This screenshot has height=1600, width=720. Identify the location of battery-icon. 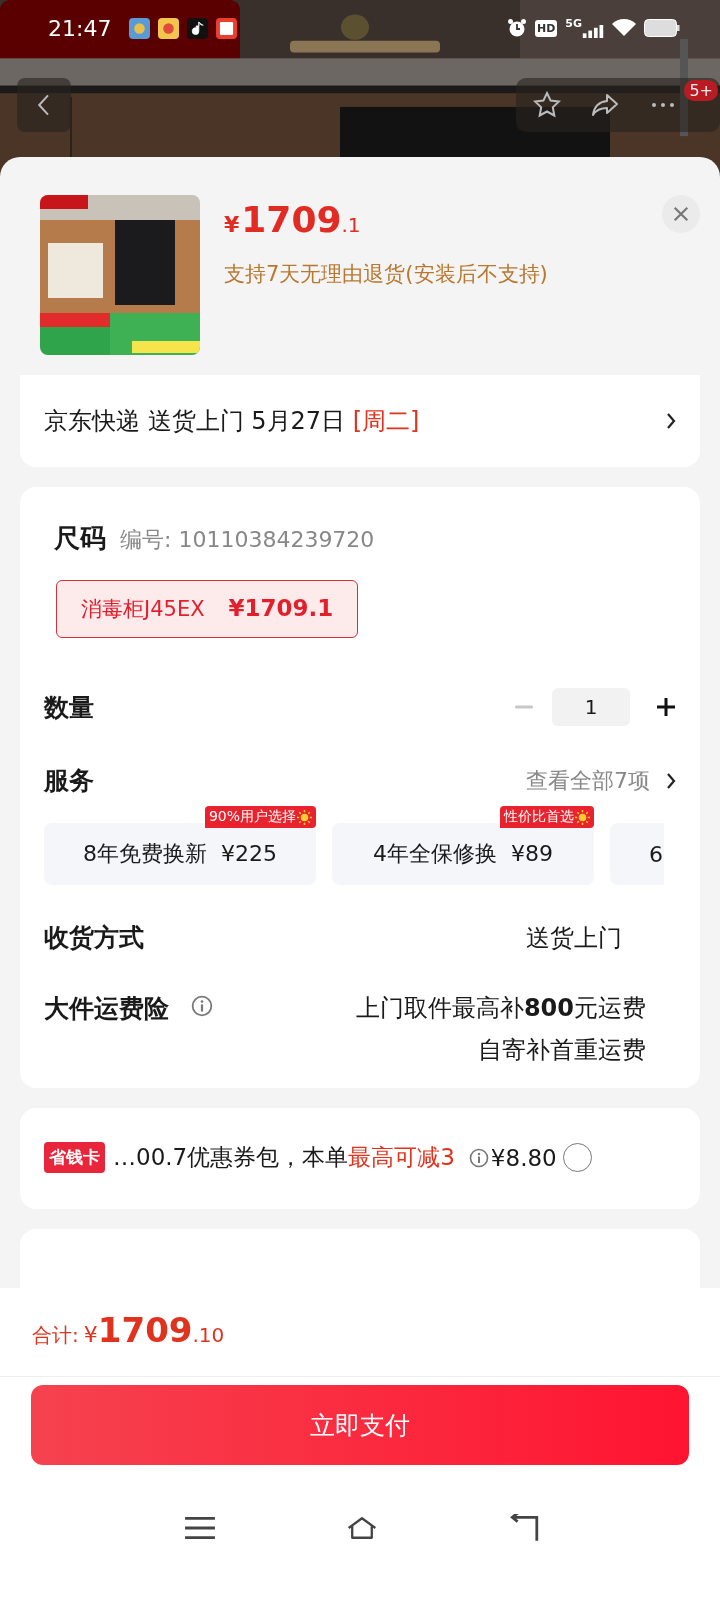
(662, 28).